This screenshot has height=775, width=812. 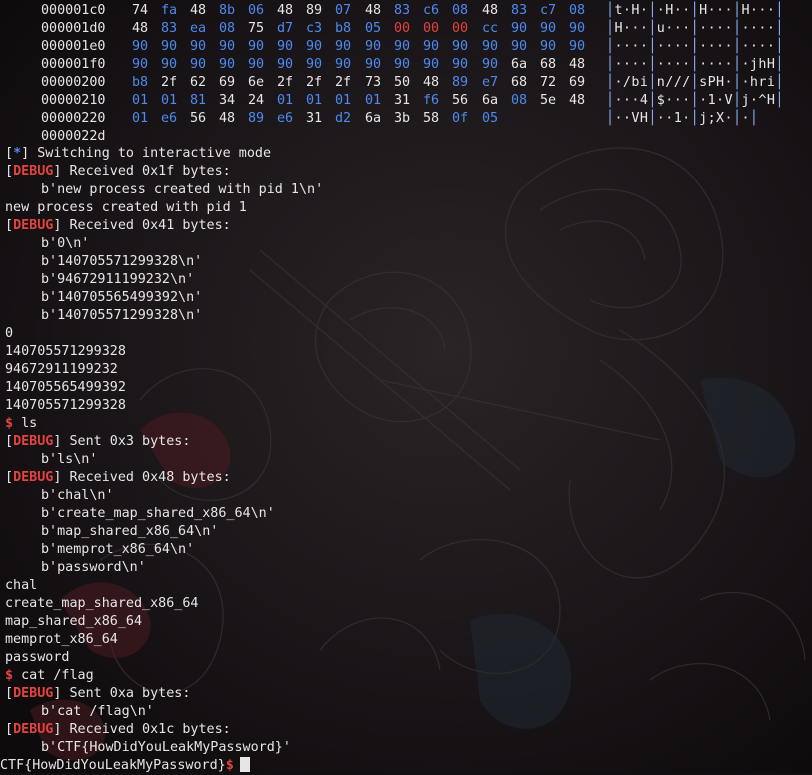 What do you see at coordinates (407, 352) in the screenshot?
I see `program-output-line: 140705571299328` at bounding box center [407, 352].